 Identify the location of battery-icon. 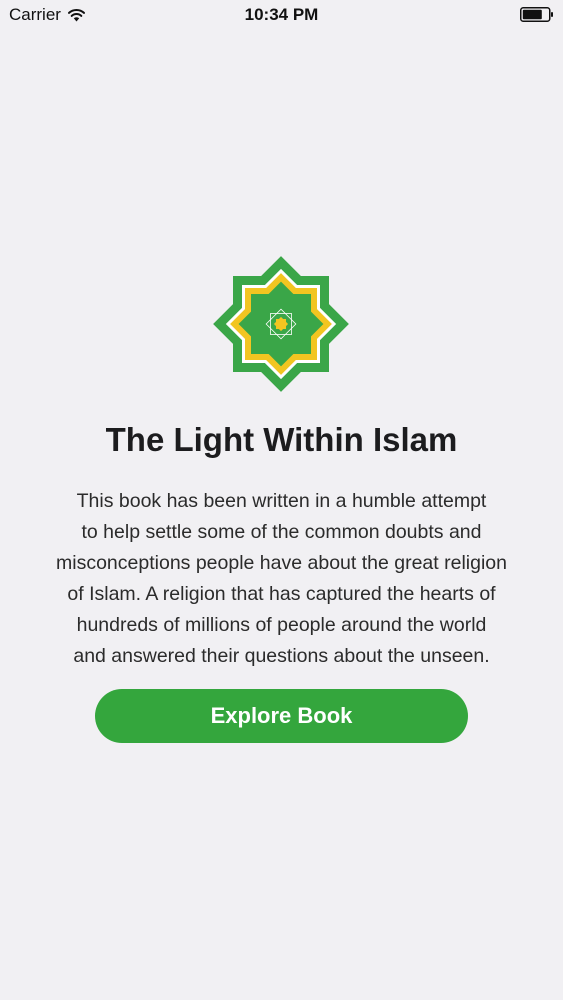
(536, 14).